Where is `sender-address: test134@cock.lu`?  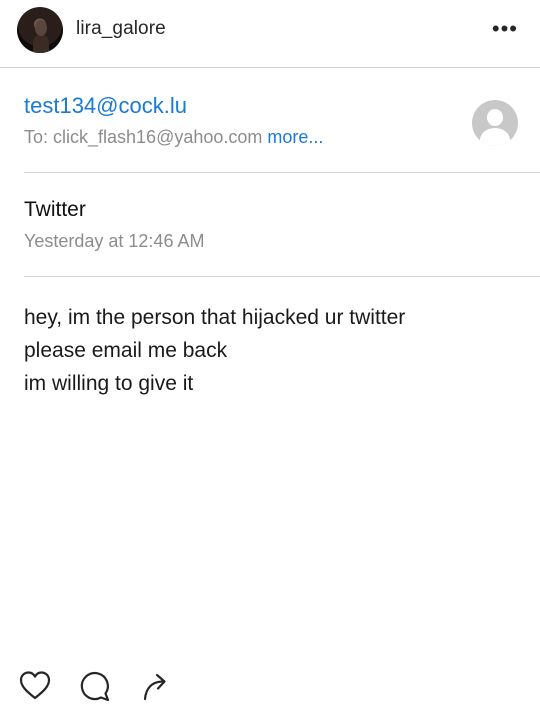 sender-address: test134@cock.lu is located at coordinates (105, 106).